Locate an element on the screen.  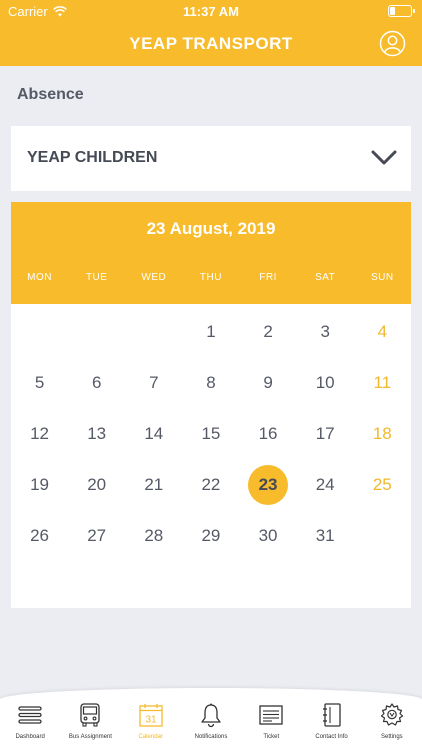
tab-notifications: Notifications is located at coordinates (211, 719).